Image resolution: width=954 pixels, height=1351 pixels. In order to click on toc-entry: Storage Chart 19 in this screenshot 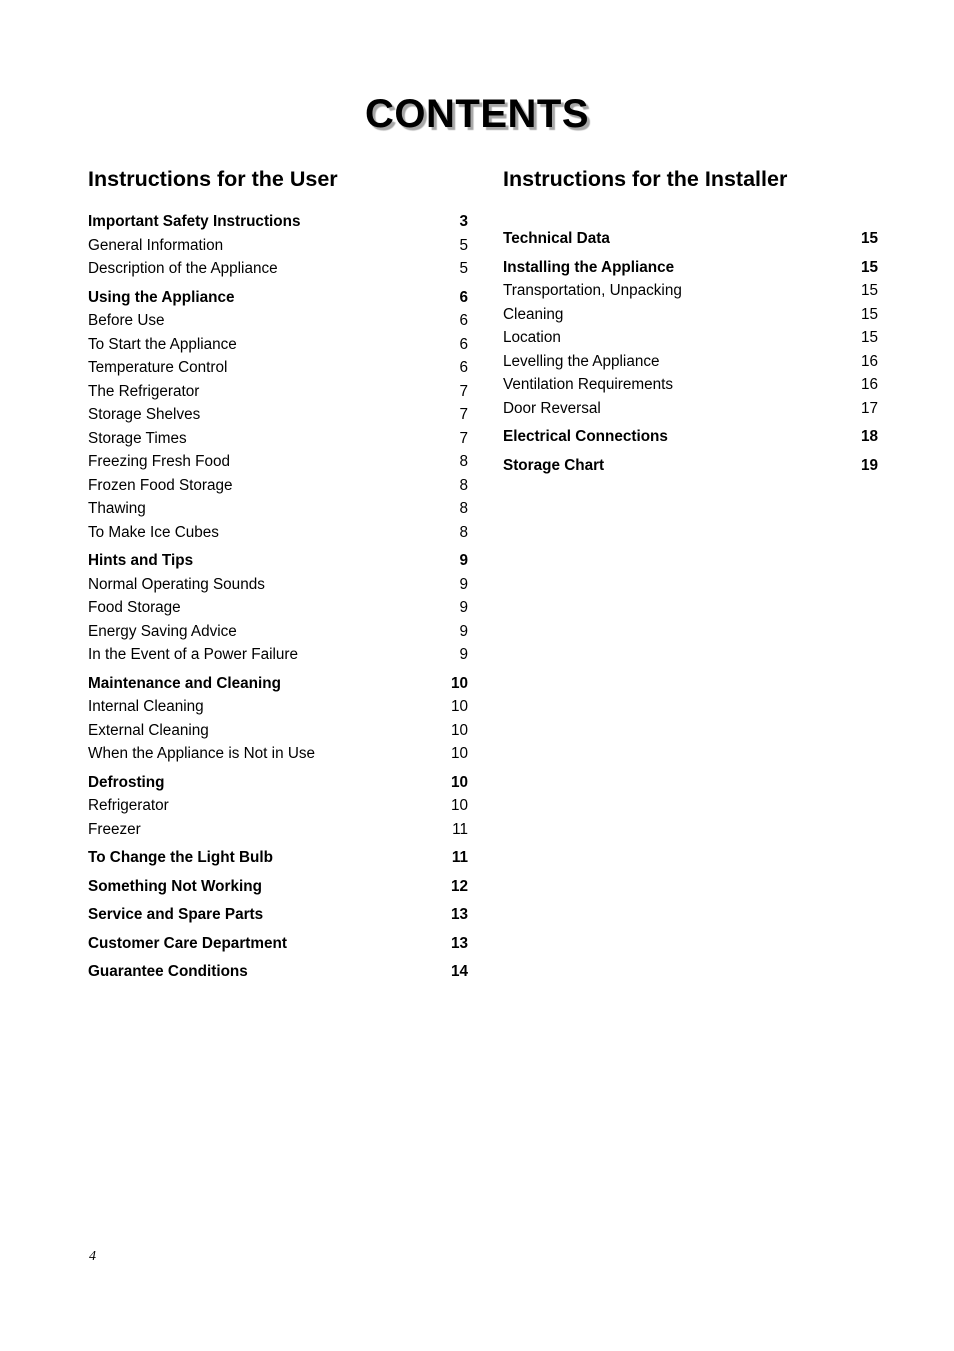, I will do `click(690, 466)`.